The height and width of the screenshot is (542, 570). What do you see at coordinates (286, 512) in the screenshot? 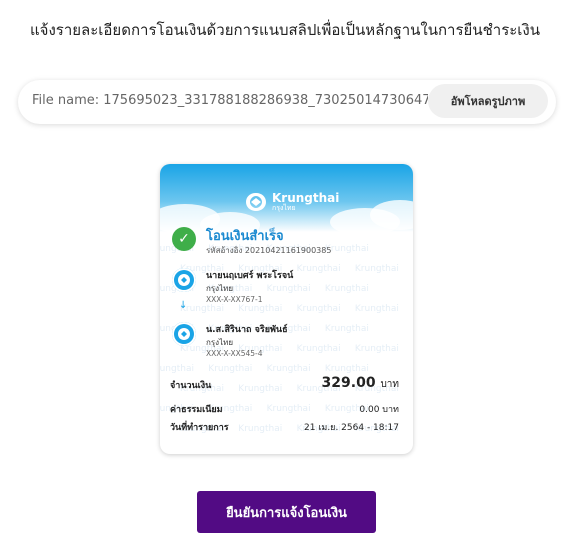
I see `confirm-transfer-button: ยืนยันการแจ้งโอนเงิน` at bounding box center [286, 512].